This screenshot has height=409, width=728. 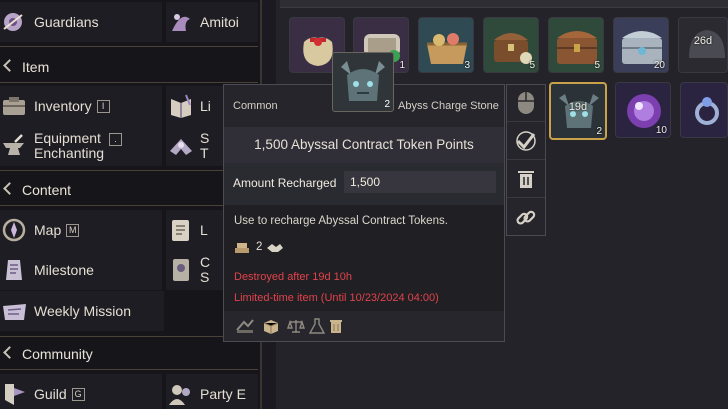 I want to click on party-icon, so click(x=179, y=395).